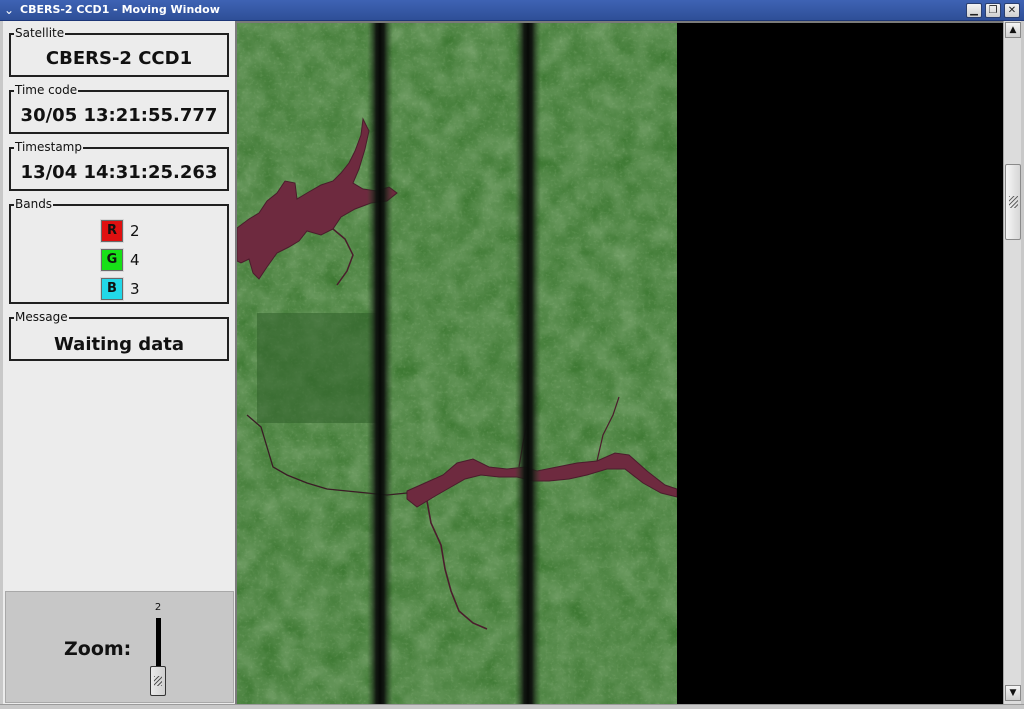  Describe the element at coordinates (512, 10) in the screenshot. I see `window-titlebar: ⌄ CBERS-2 CCD1 - Moving Window ▁ ❐ ✕` at that location.